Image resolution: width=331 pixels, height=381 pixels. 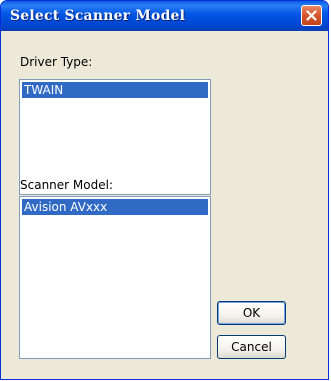 I want to click on window-title: Select Scanner Model, so click(x=98, y=16).